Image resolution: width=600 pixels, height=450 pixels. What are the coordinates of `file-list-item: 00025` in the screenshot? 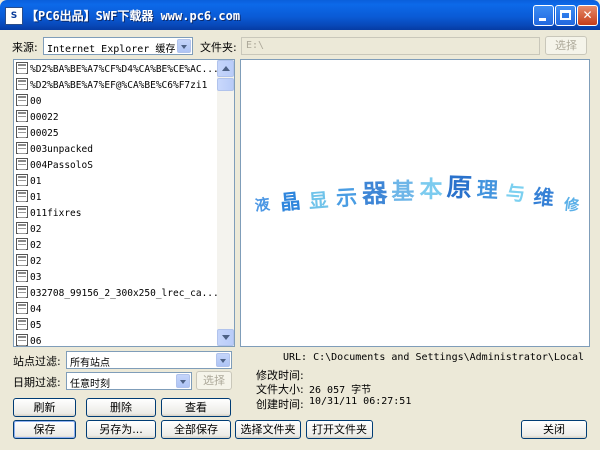 It's located at (117, 134).